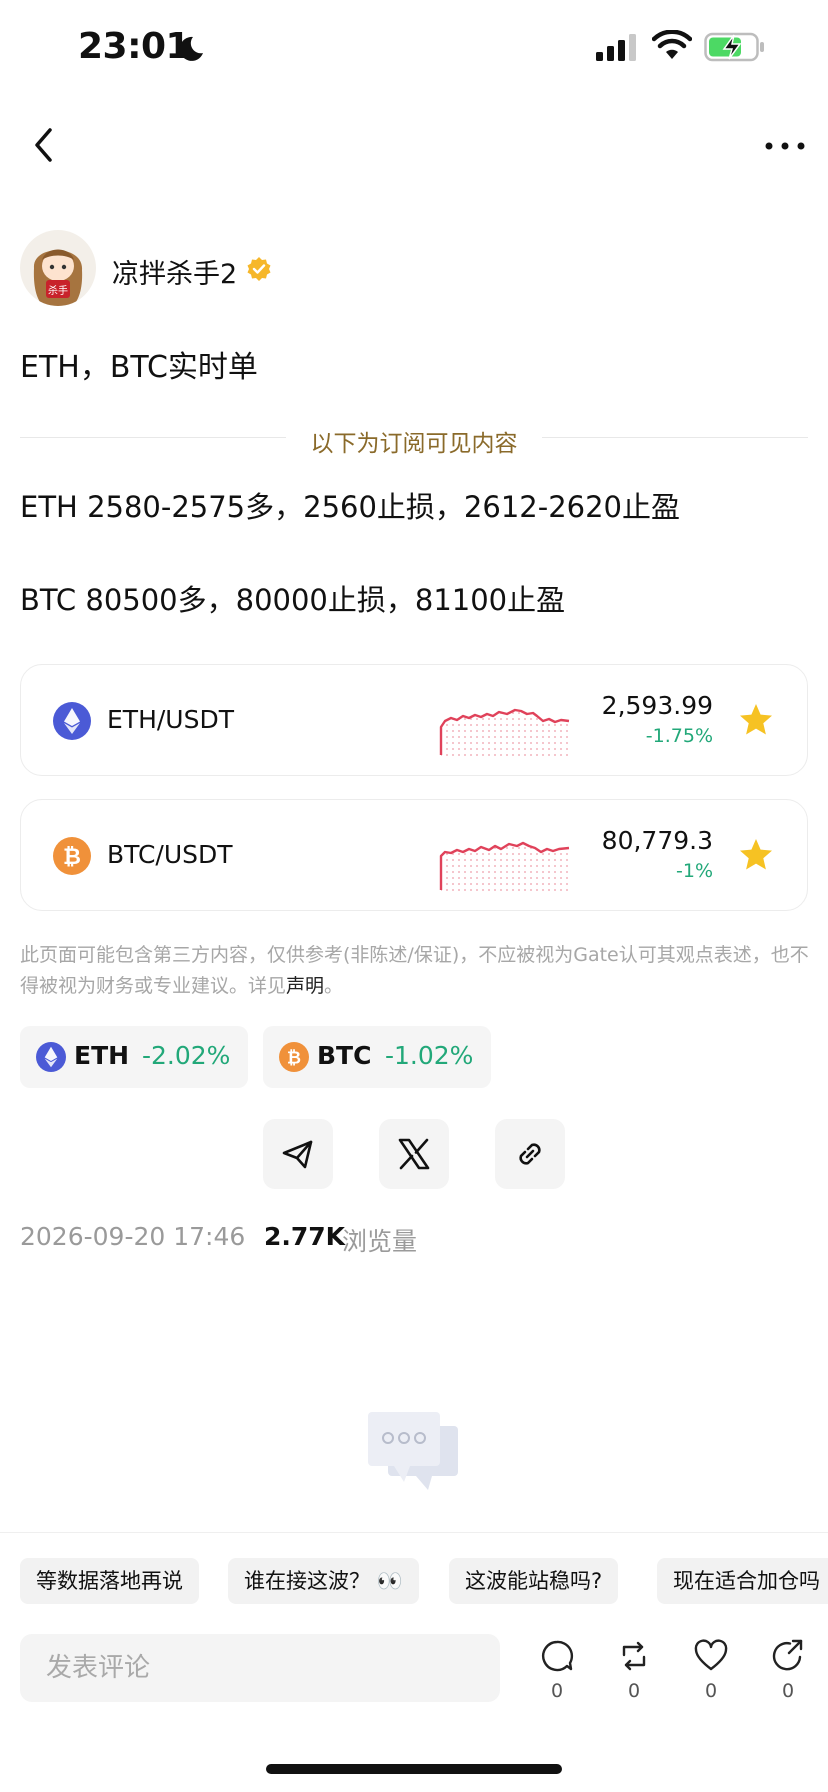 This screenshot has width=828, height=1792. I want to click on telegram-icon, so click(297, 1154).